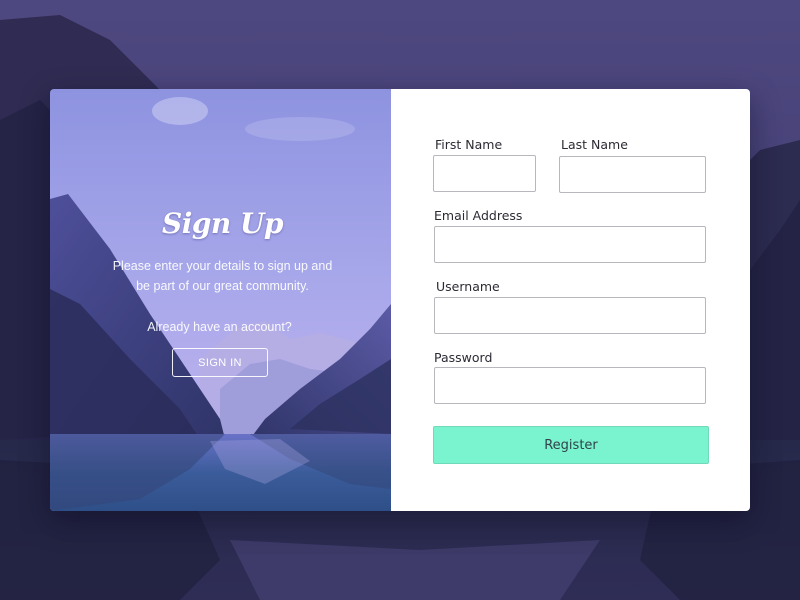 The width and height of the screenshot is (800, 600). What do you see at coordinates (571, 445) in the screenshot?
I see `register-button: Register` at bounding box center [571, 445].